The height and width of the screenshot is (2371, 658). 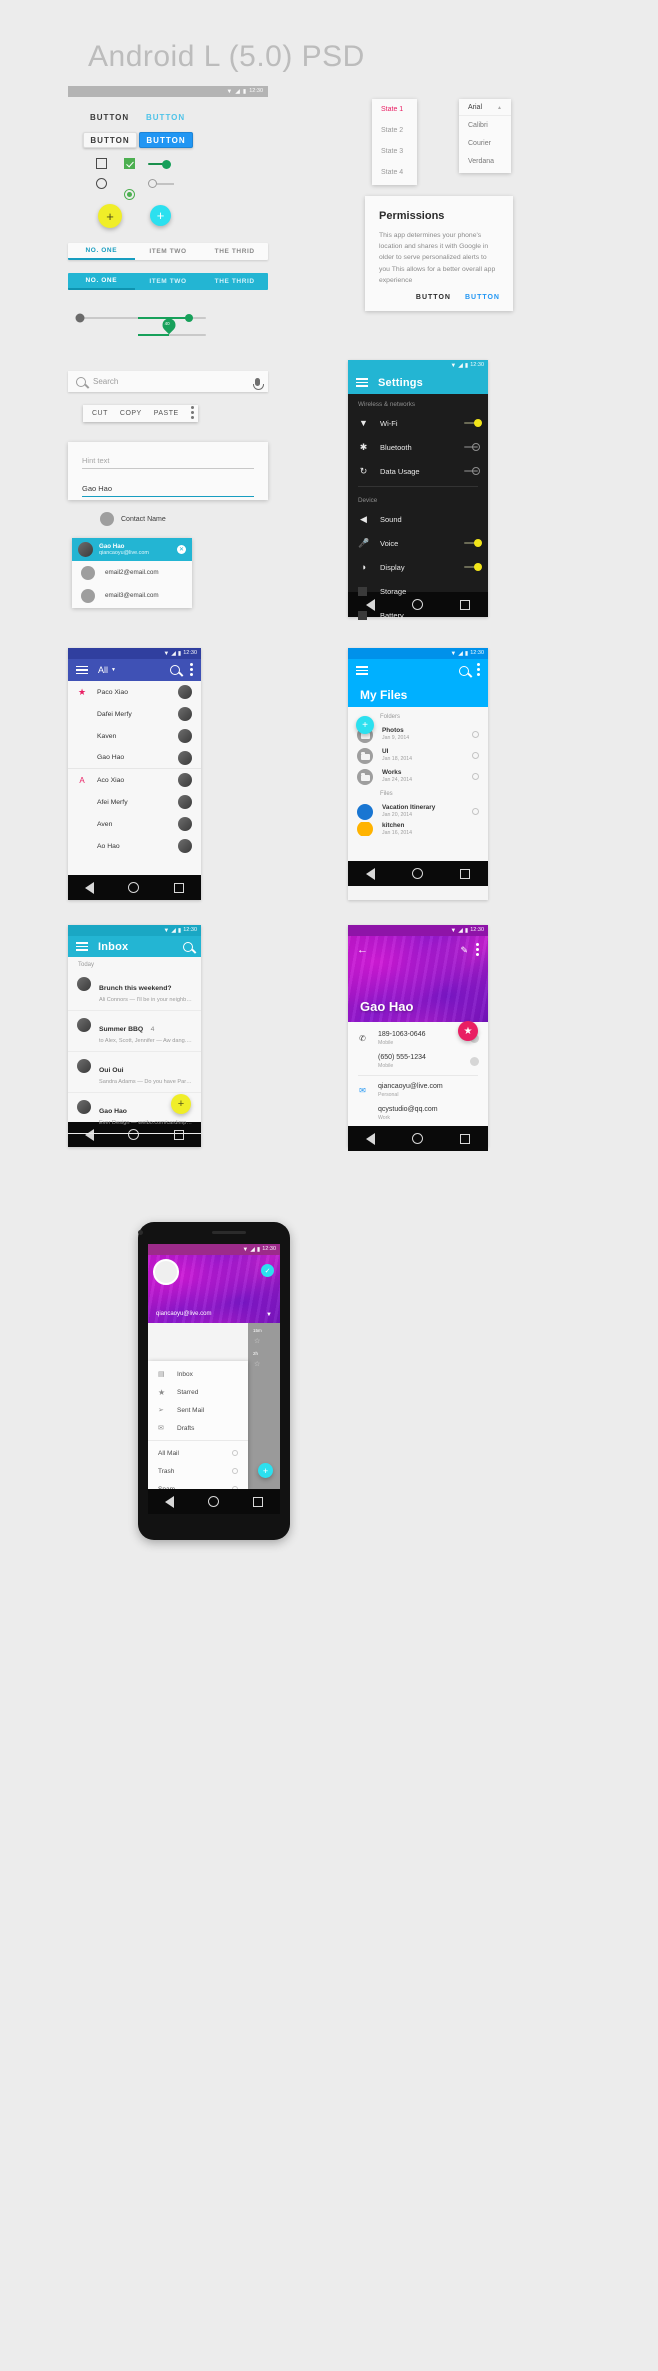 I want to click on contact-row: ★ Paco Xiao, so click(x=134, y=692).